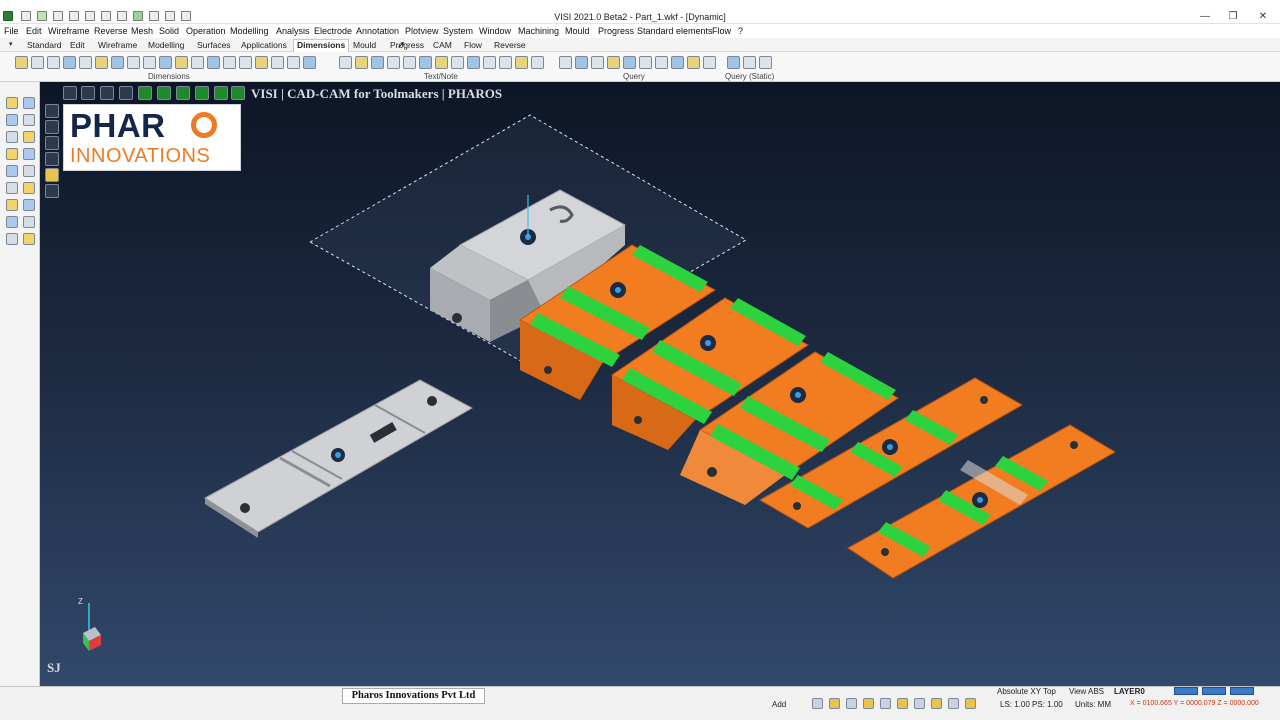 The width and height of the screenshot is (1280, 720). What do you see at coordinates (133, 62) in the screenshot?
I see `ribbon-tool-8-icon` at bounding box center [133, 62].